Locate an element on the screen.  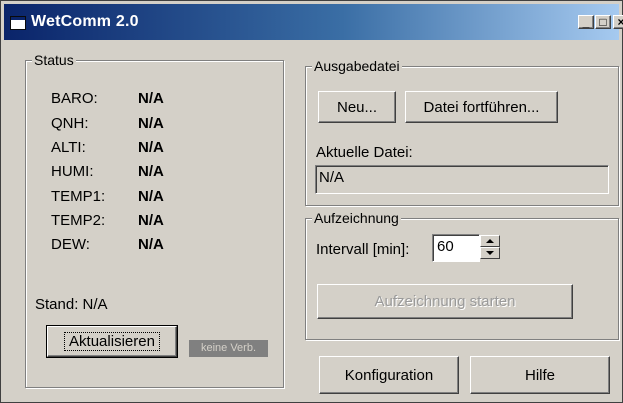
baro-value: N/A is located at coordinates (151, 98).